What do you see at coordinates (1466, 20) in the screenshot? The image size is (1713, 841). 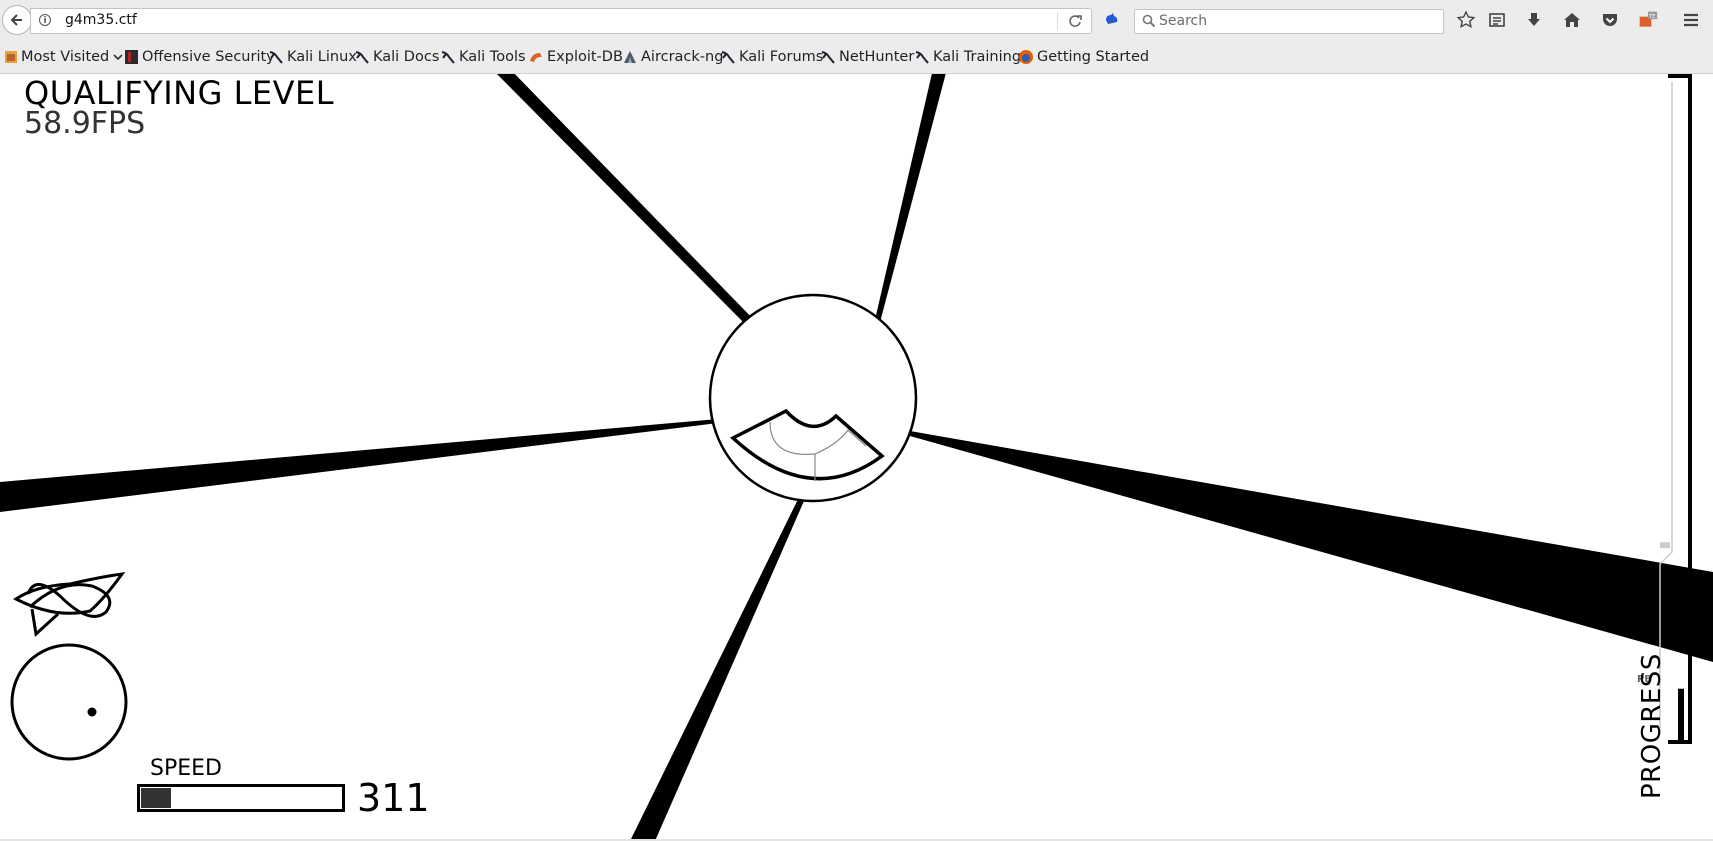 I see `bookmark-star-icon` at bounding box center [1466, 20].